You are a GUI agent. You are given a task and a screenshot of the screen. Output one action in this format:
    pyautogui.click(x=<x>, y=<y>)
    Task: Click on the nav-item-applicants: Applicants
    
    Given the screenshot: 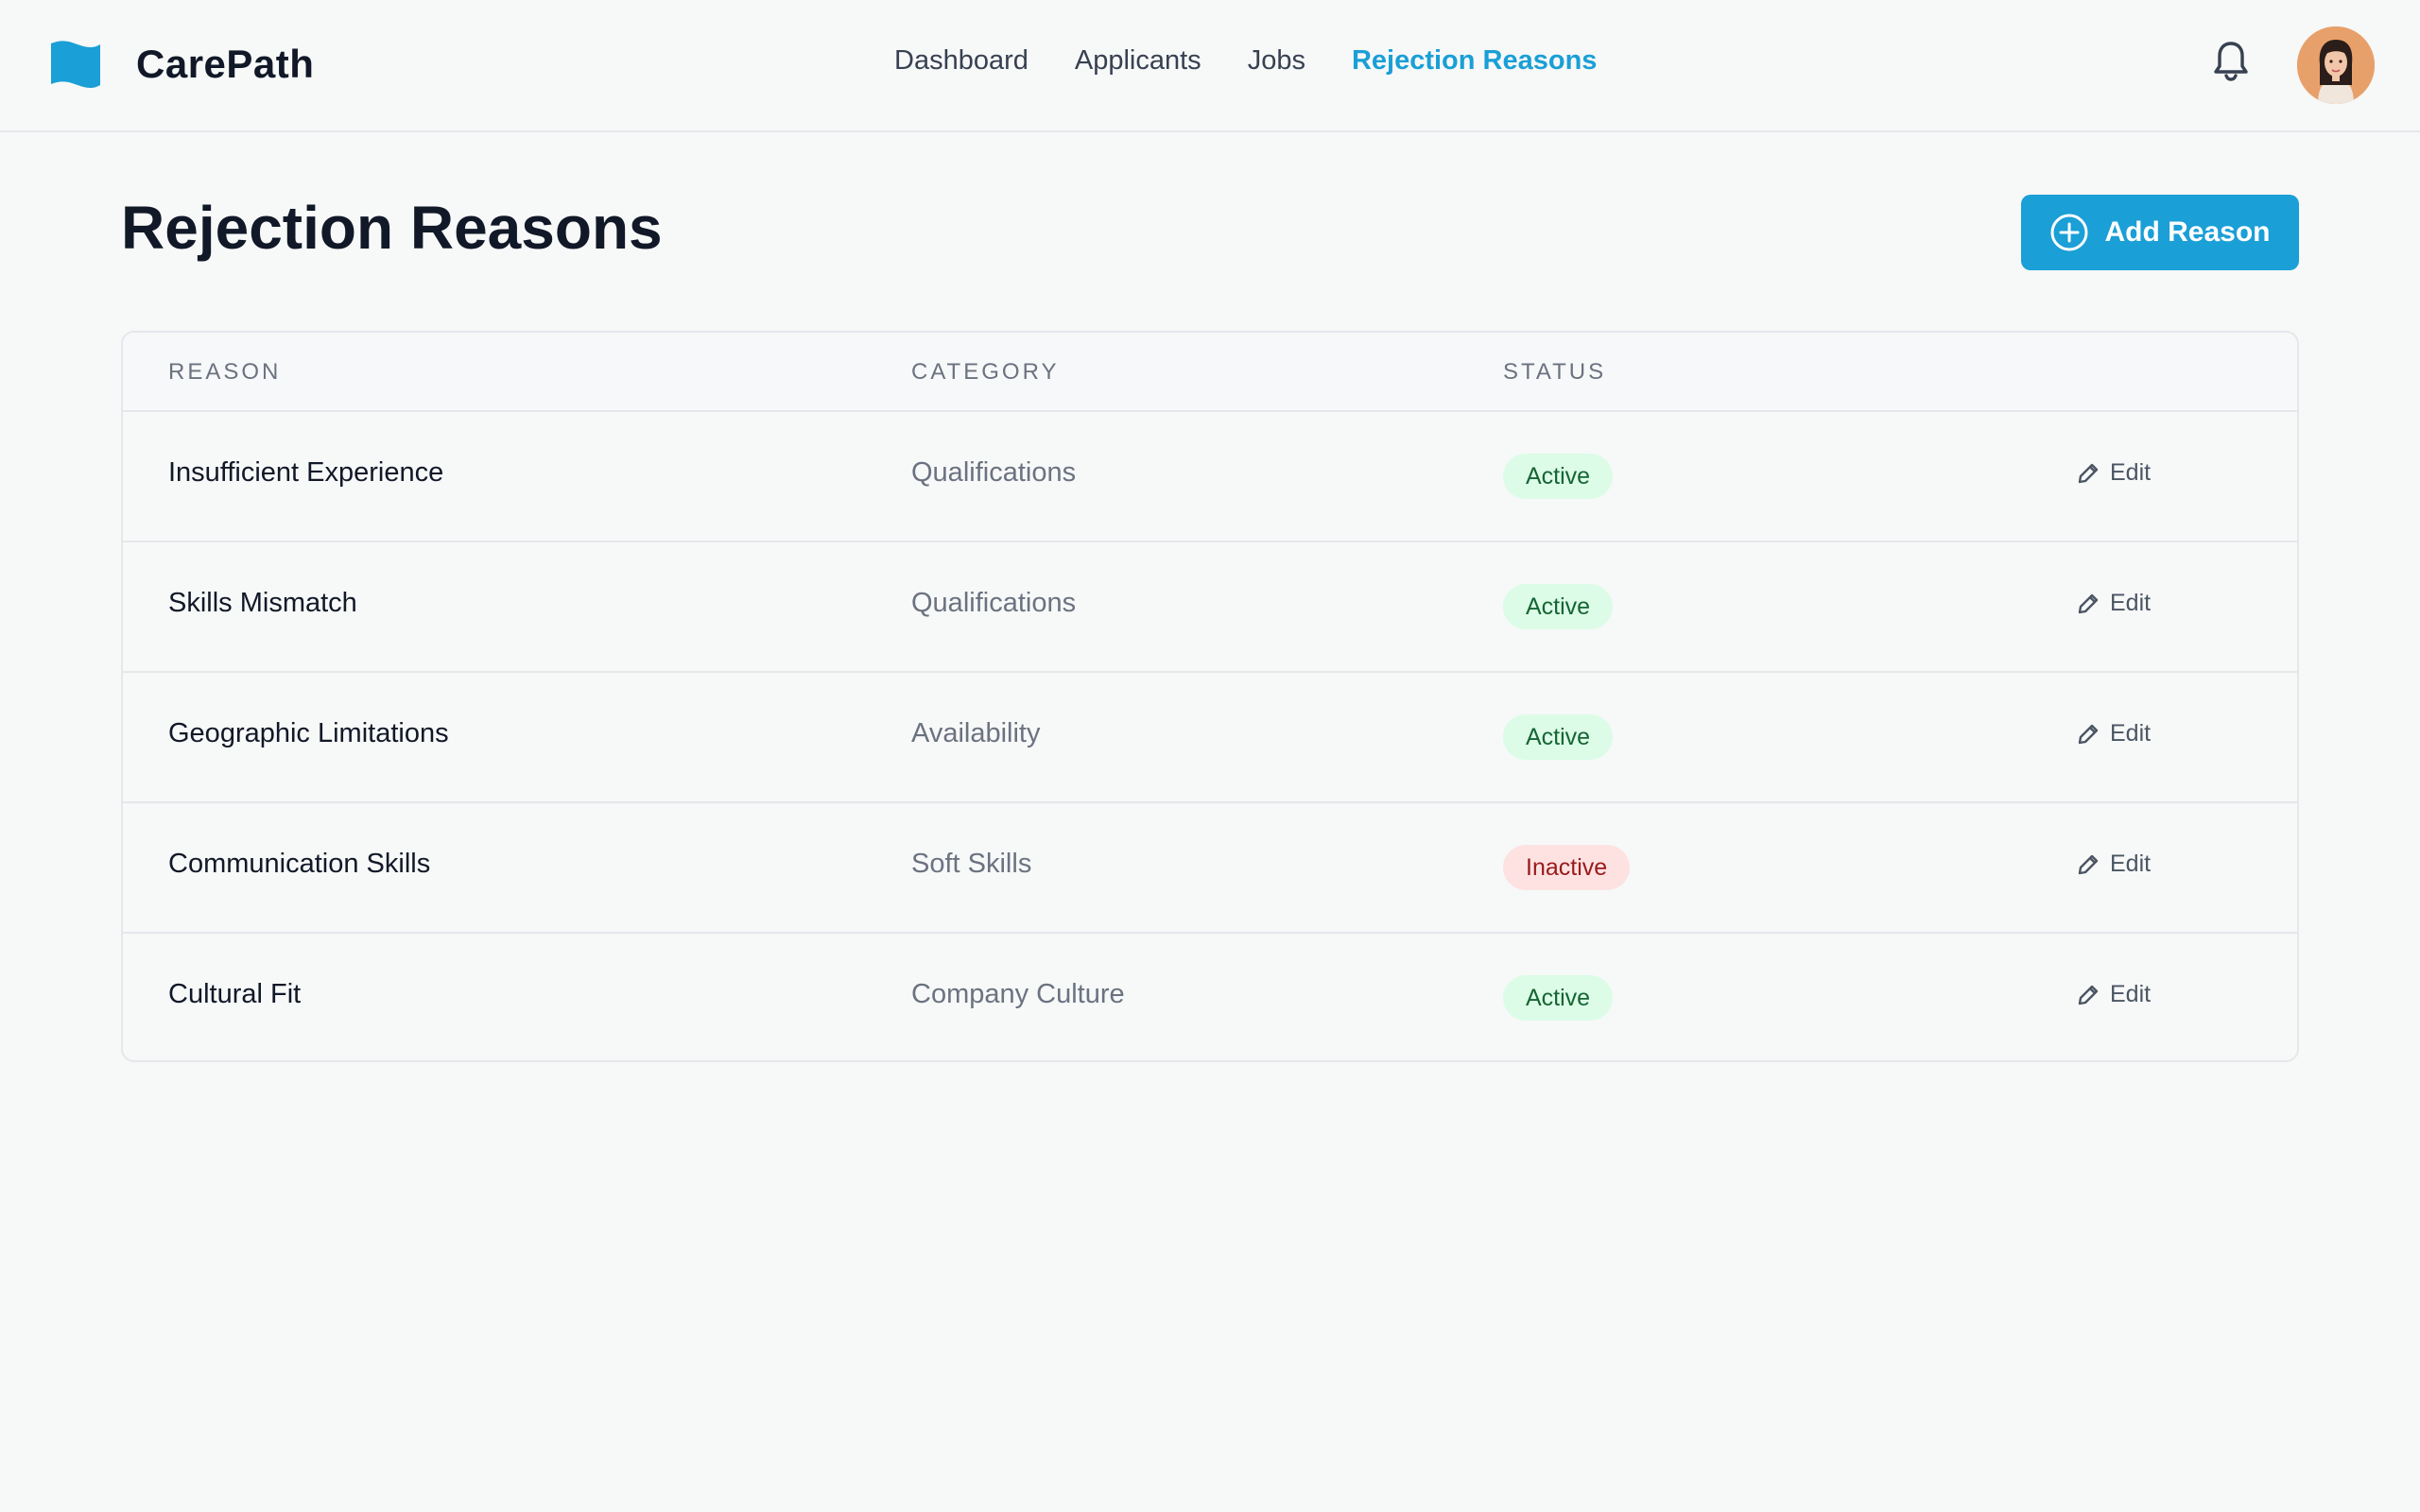 What is the action you would take?
    pyautogui.click(x=1138, y=61)
    